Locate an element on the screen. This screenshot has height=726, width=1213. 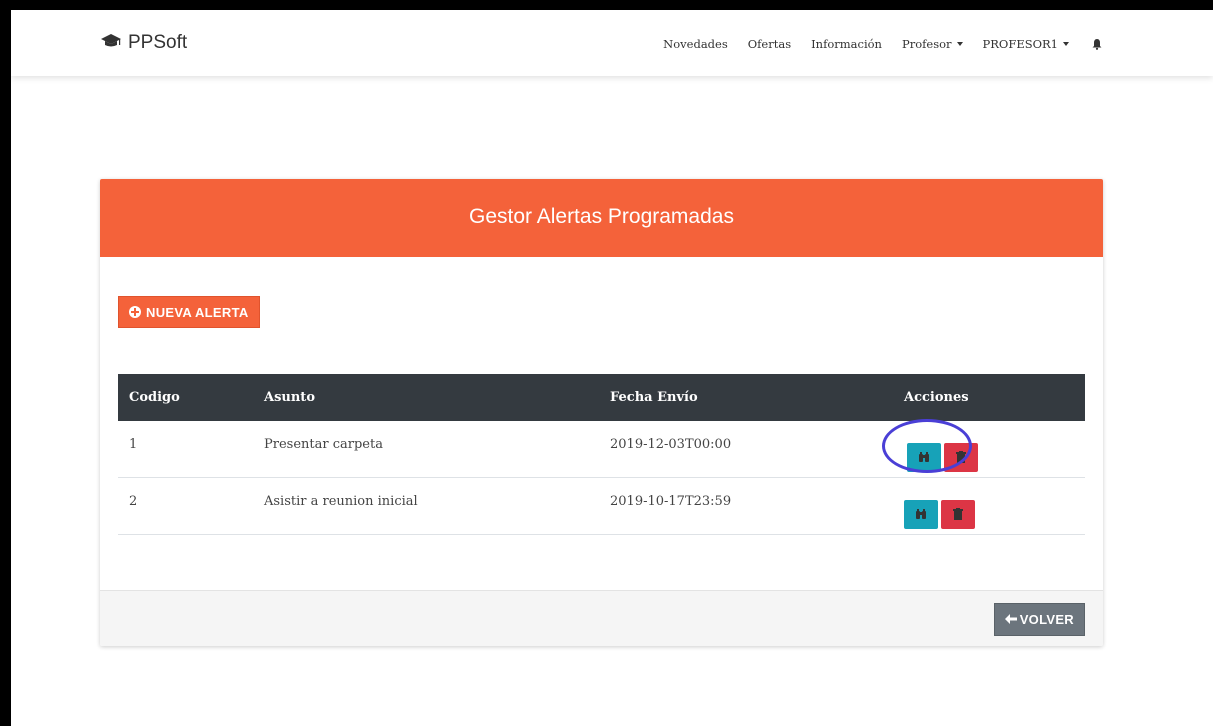
column-header-codigo: Codigo is located at coordinates (154, 397).